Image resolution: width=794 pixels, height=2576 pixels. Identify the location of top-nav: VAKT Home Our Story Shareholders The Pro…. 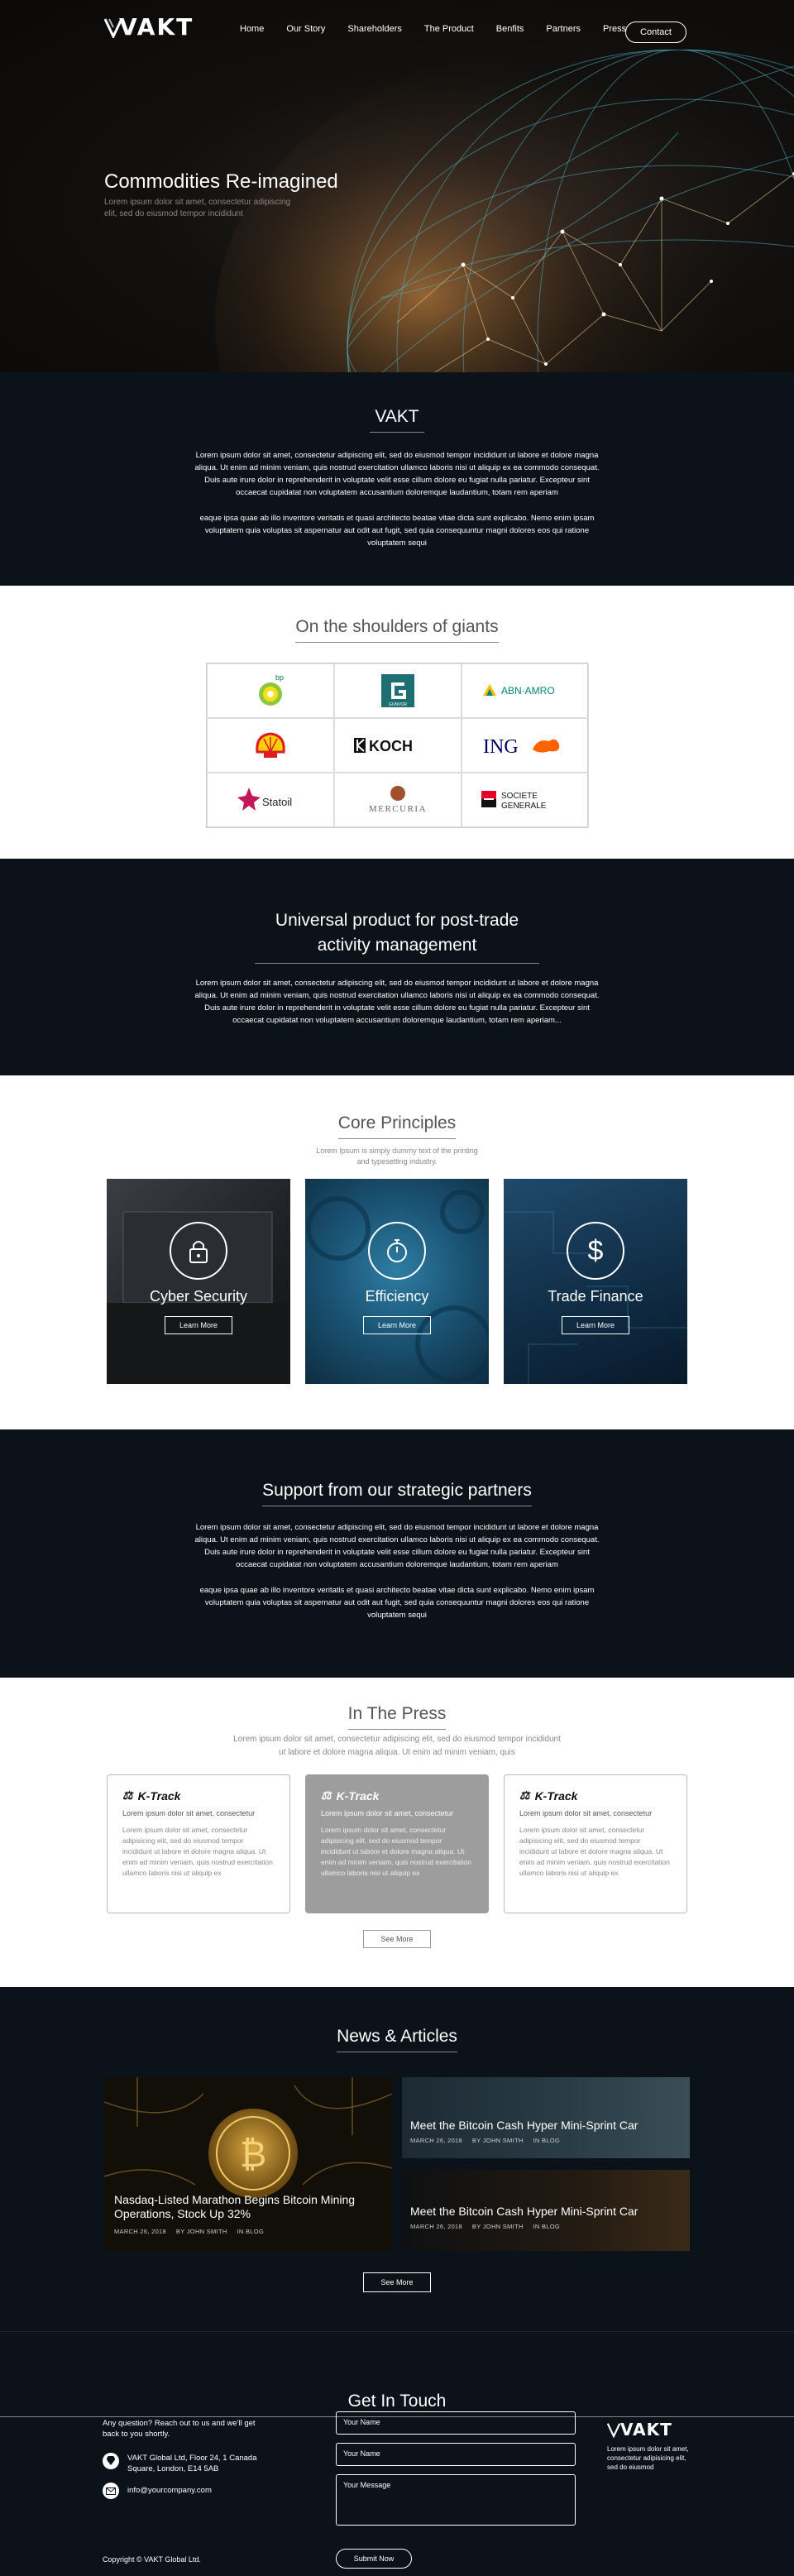
(397, 29).